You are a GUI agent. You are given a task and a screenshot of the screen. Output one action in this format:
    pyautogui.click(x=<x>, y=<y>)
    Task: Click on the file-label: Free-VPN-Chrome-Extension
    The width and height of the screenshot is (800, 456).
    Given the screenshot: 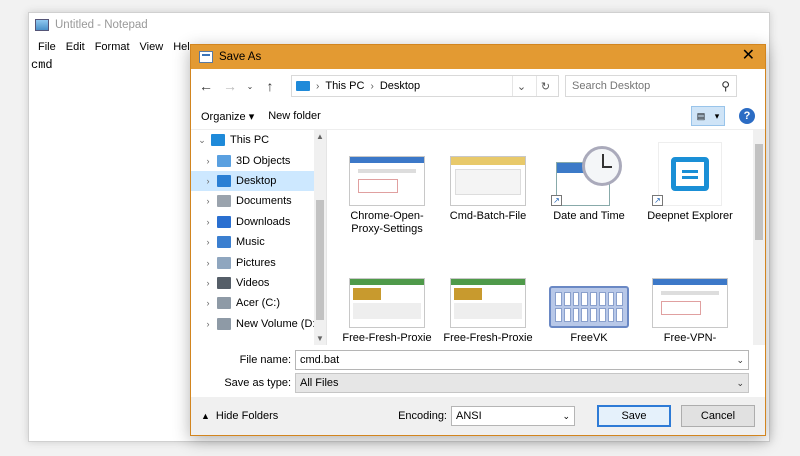 What is the action you would take?
    pyautogui.click(x=690, y=338)
    